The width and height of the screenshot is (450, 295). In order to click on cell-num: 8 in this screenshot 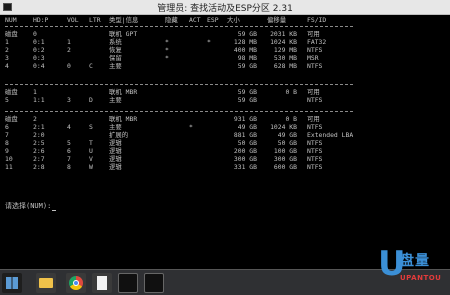, I will do `click(7, 143)`.